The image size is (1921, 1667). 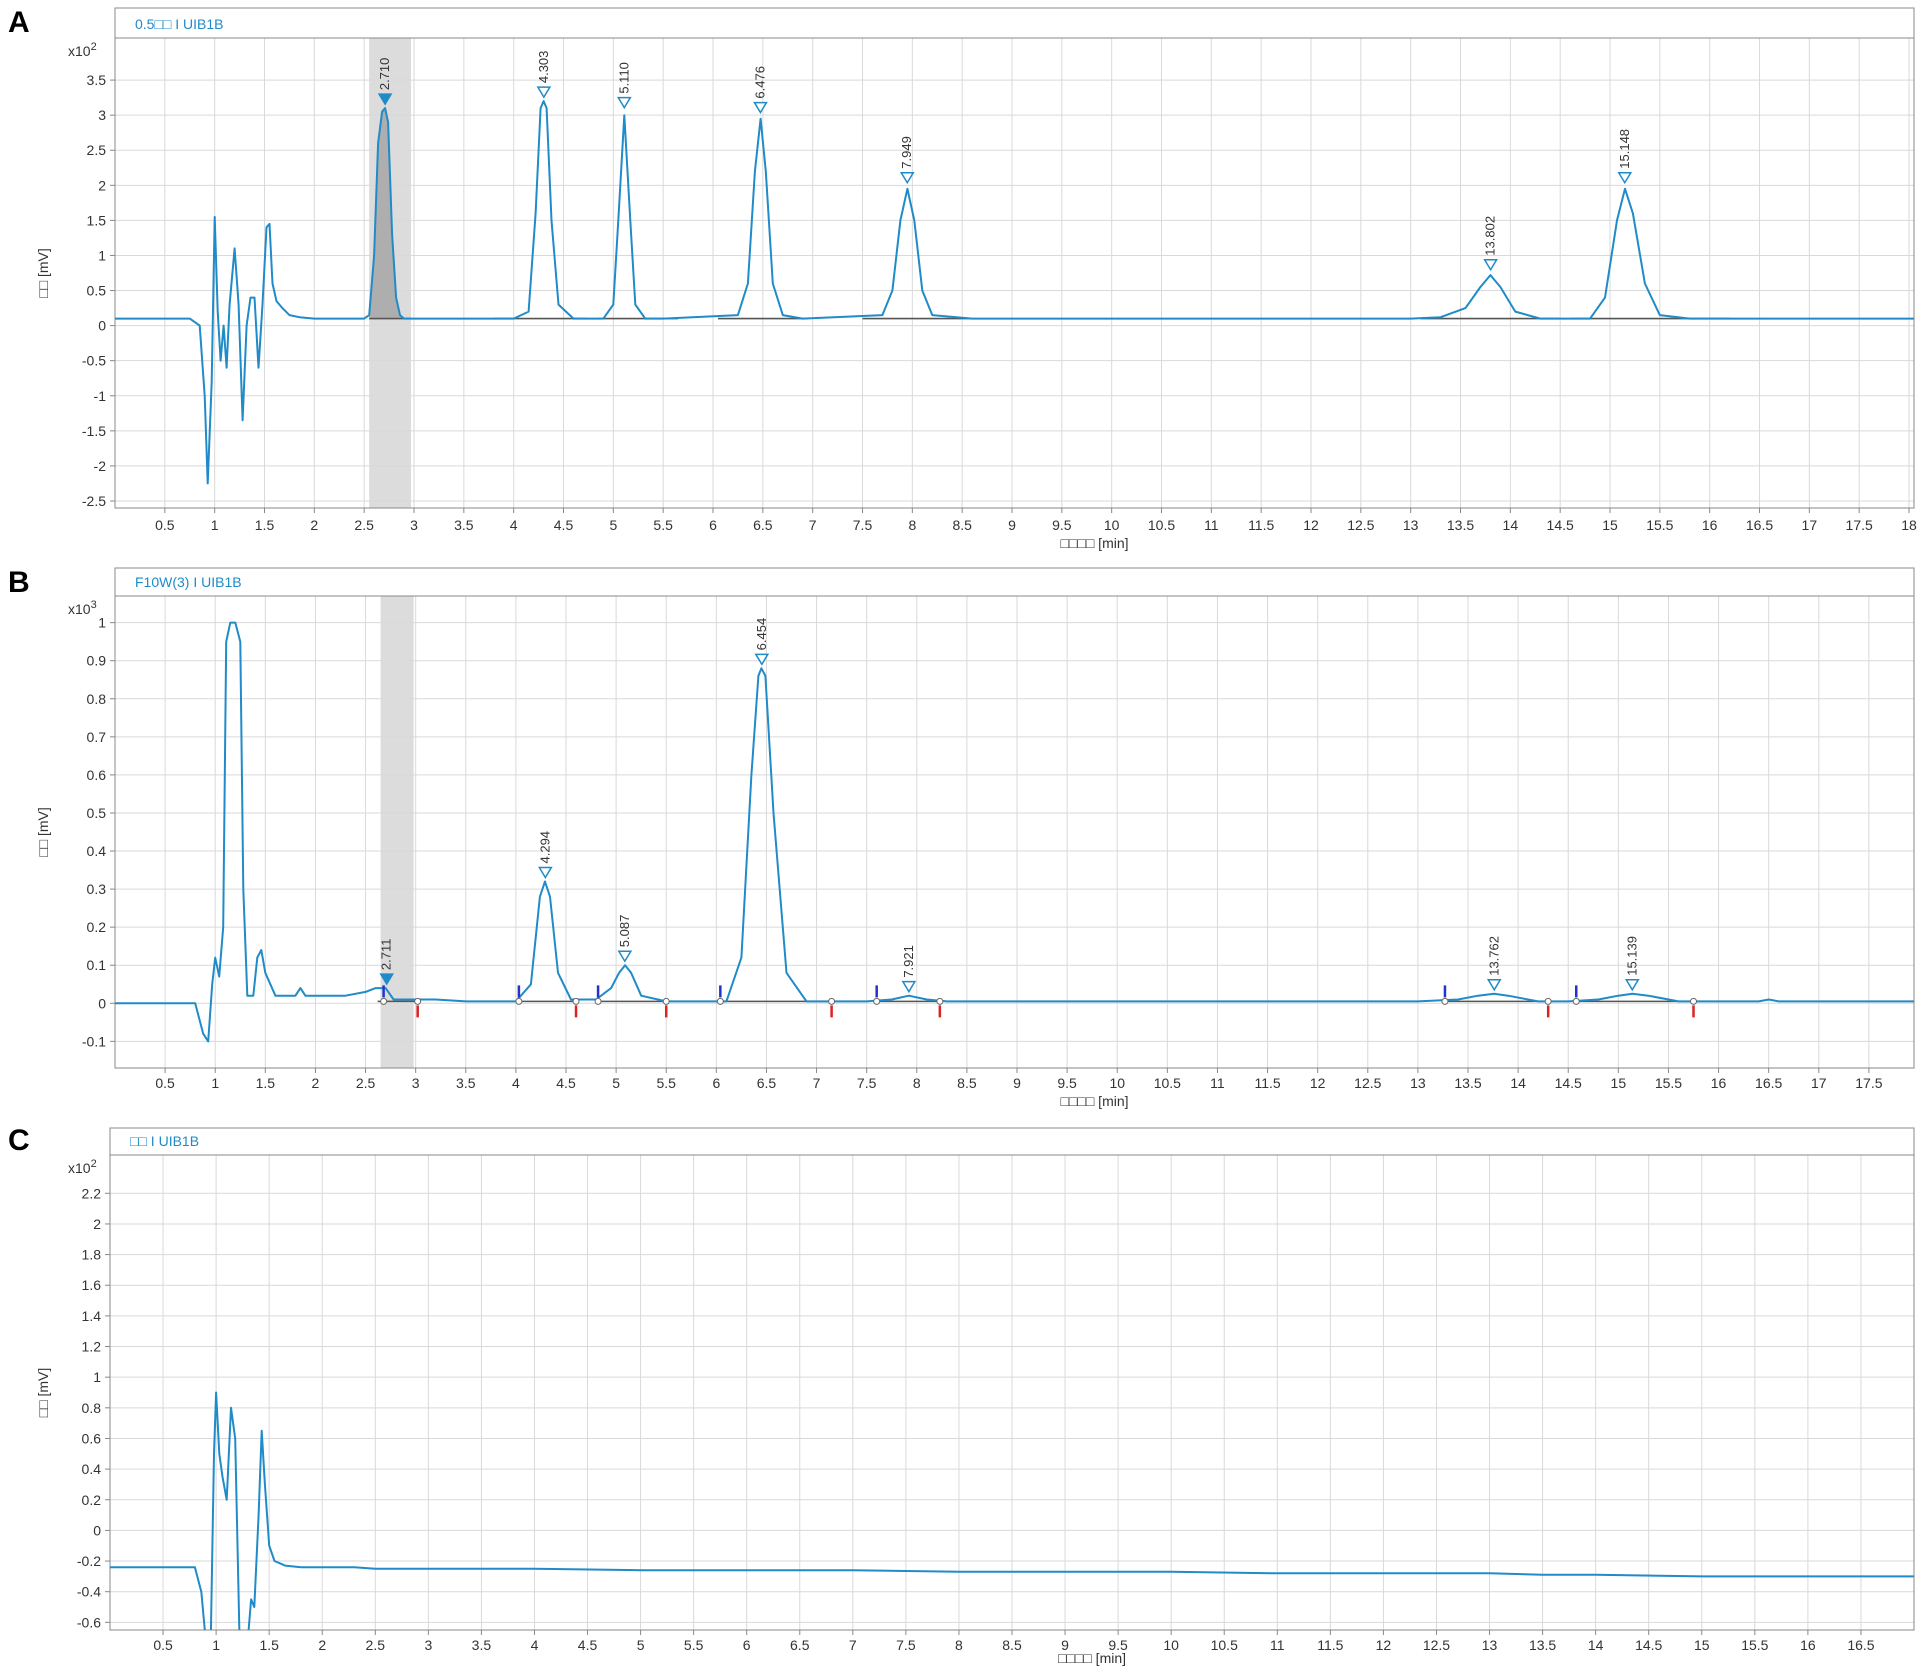 I want to click on x-tick-label: 10, so click(x=1171, y=1645).